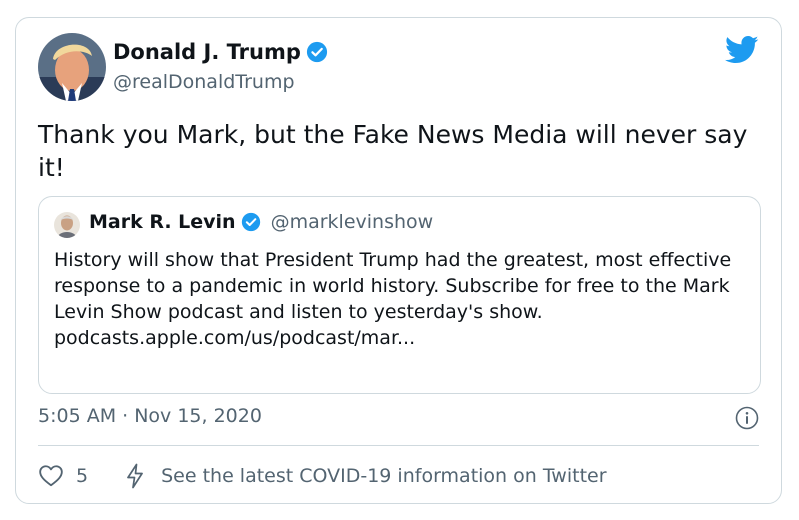 Image resolution: width=799 pixels, height=520 pixels. I want to click on divider, so click(398, 445).